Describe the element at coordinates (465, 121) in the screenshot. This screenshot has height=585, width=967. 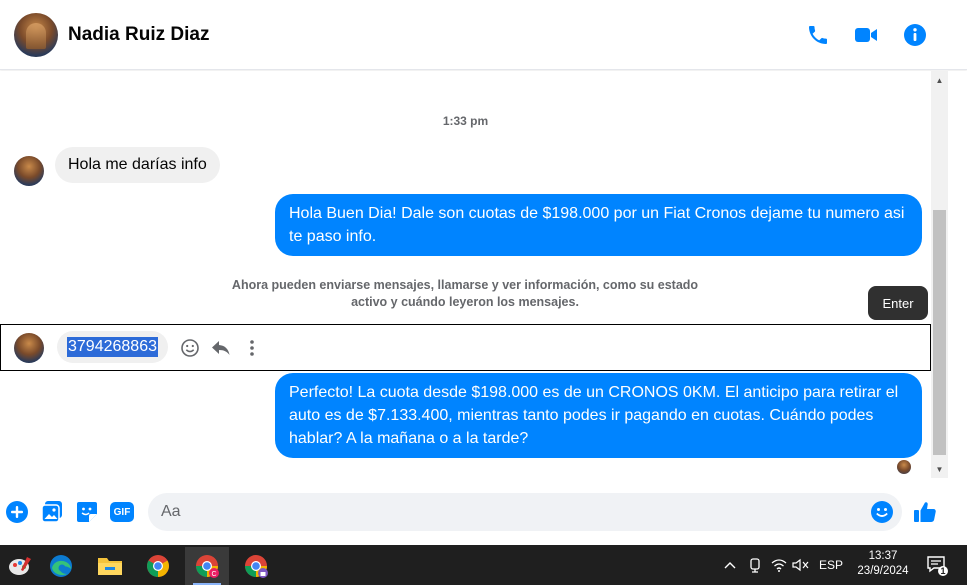
I see `message-timestamp: 1:33 pm` at that location.